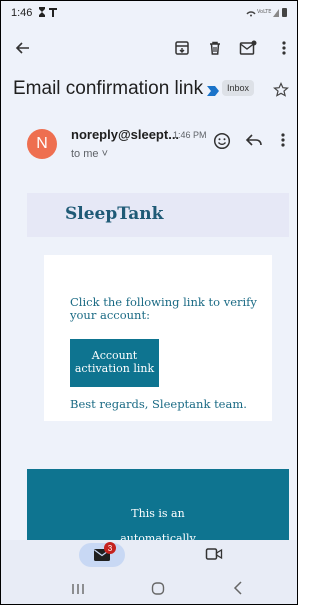 The width and height of the screenshot is (320, 605). What do you see at coordinates (238, 590) in the screenshot?
I see `system-back-icon` at bounding box center [238, 590].